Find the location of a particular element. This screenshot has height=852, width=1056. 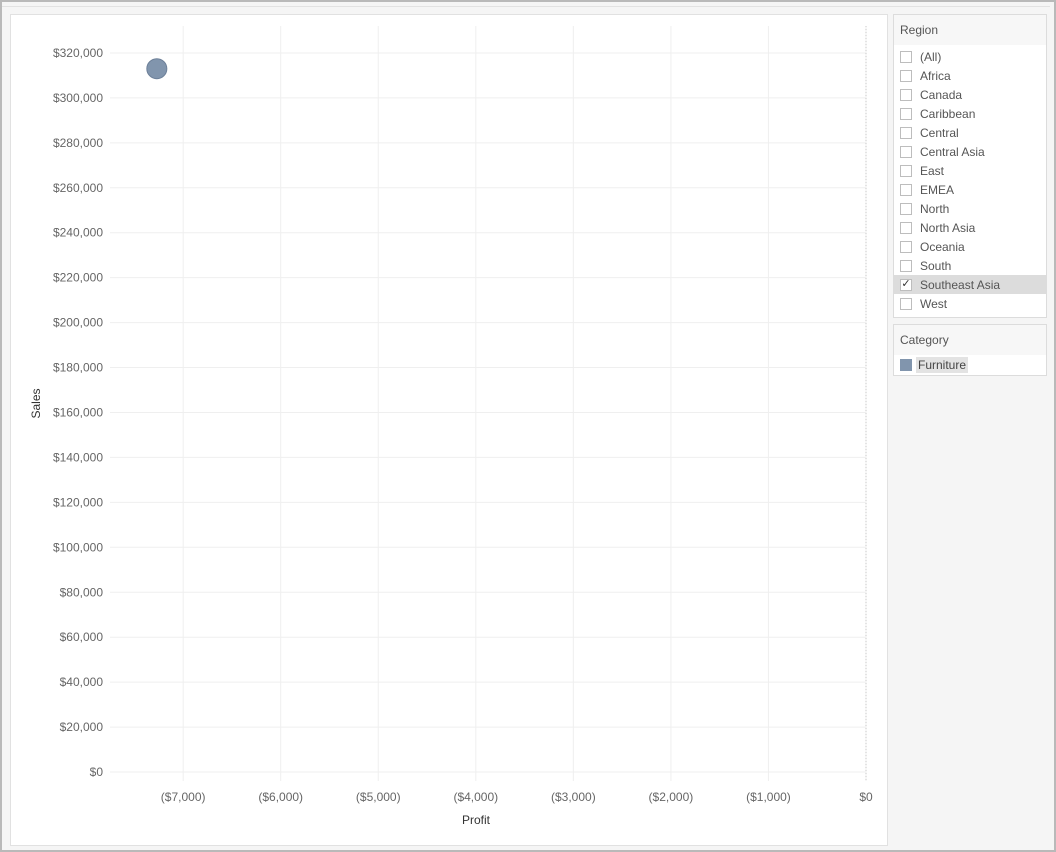

region-filter-item: Central is located at coordinates (970, 132).